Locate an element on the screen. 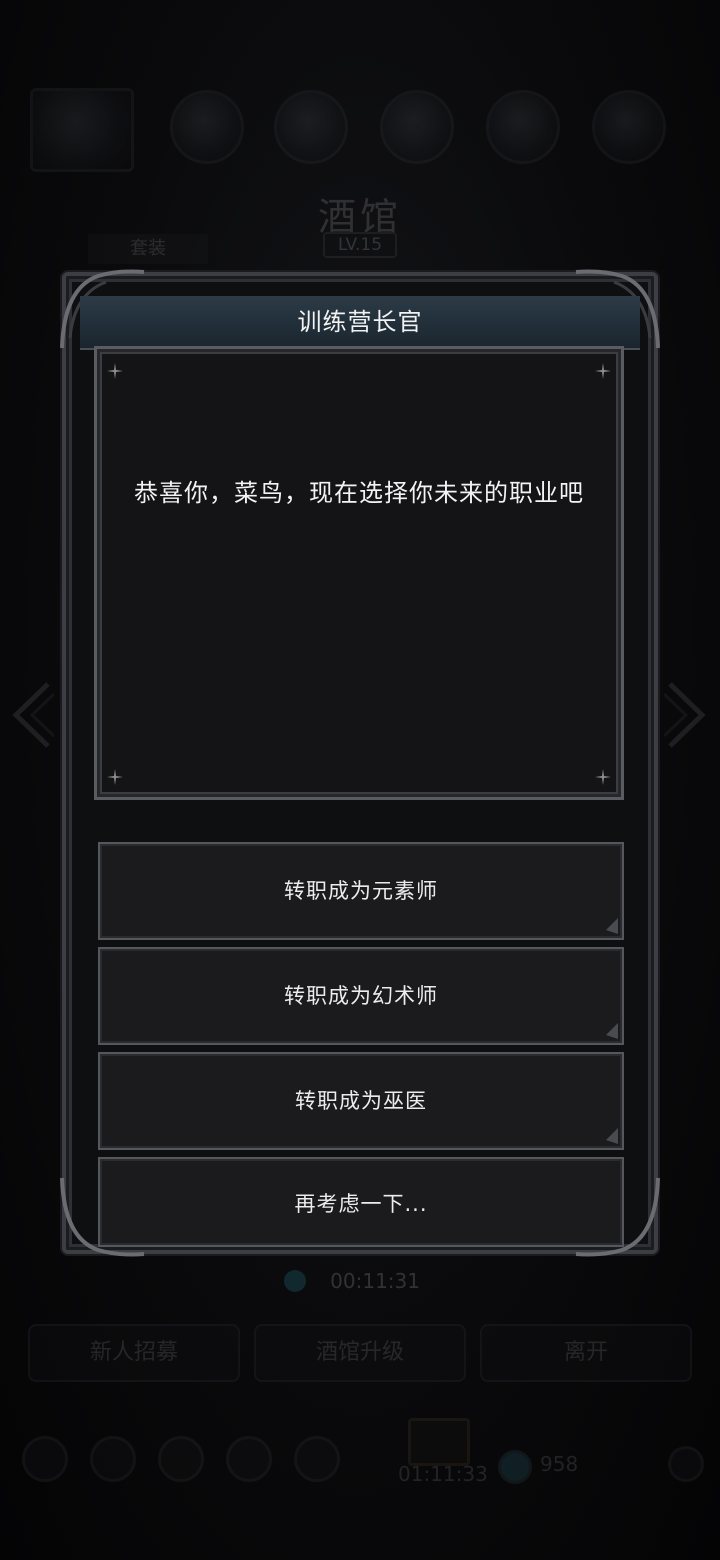 The image size is (720, 1560). option-label: 转职成为巫医 is located at coordinates (361, 1101).